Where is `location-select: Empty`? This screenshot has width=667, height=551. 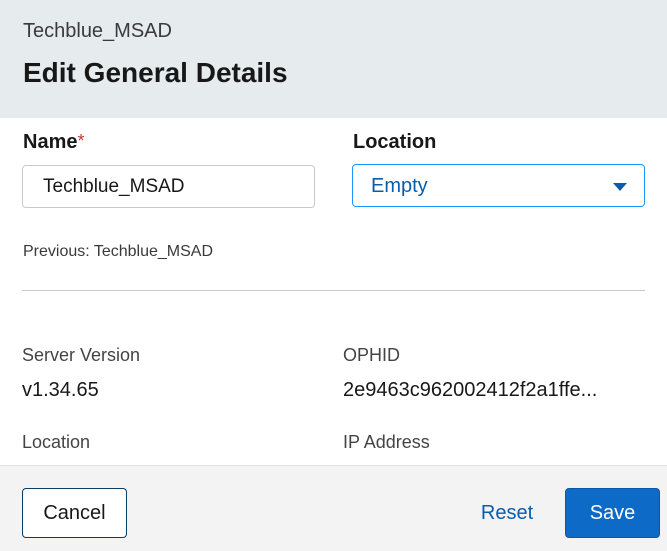
location-select: Empty is located at coordinates (498, 185).